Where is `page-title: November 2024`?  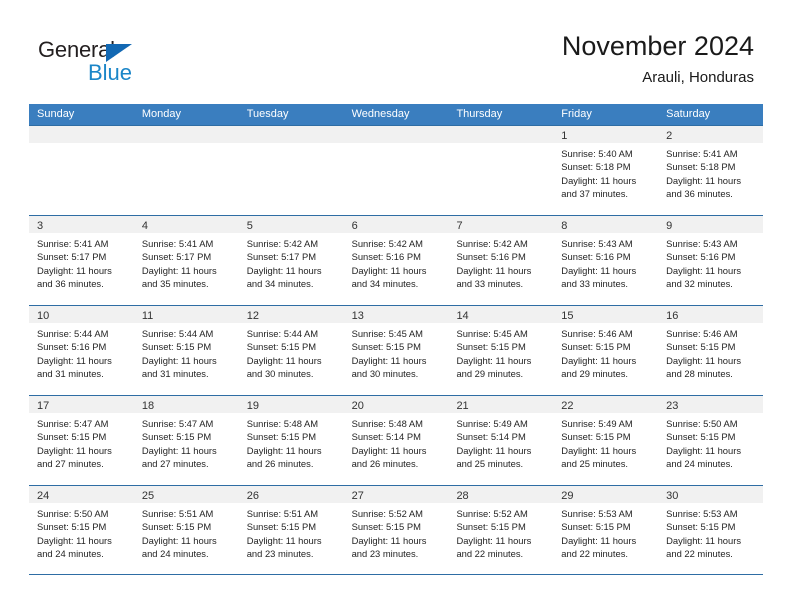
page-title: November 2024 is located at coordinates (657, 46).